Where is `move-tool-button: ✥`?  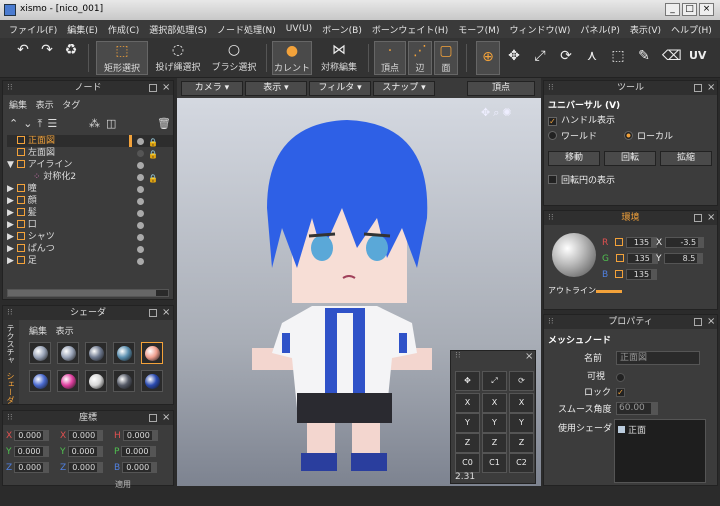
move-tool-button: ✥ is located at coordinates (514, 58).